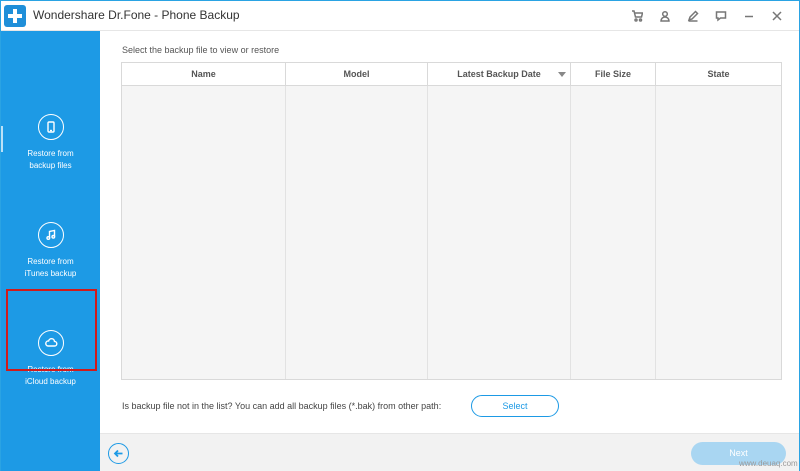 The image size is (800, 471). What do you see at coordinates (51, 330) in the screenshot?
I see `highlight-frame` at bounding box center [51, 330].